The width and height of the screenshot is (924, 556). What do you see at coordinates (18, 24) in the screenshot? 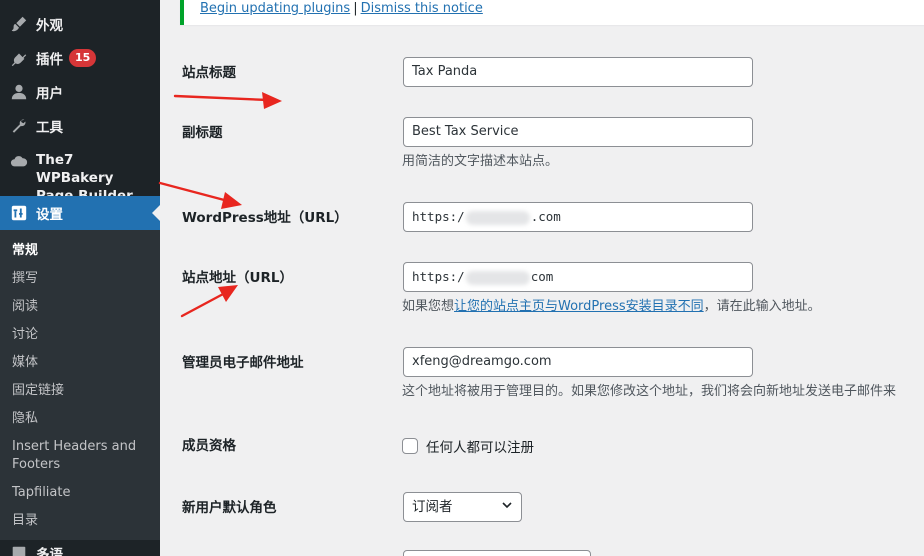
I see `brush-icon` at bounding box center [18, 24].